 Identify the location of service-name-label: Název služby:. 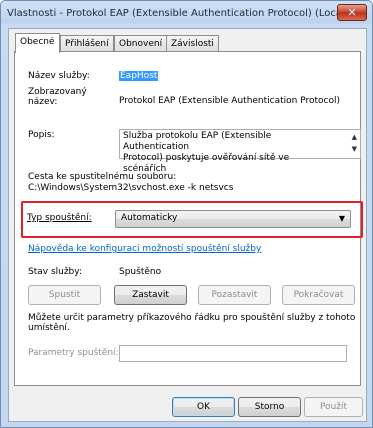
(59, 76).